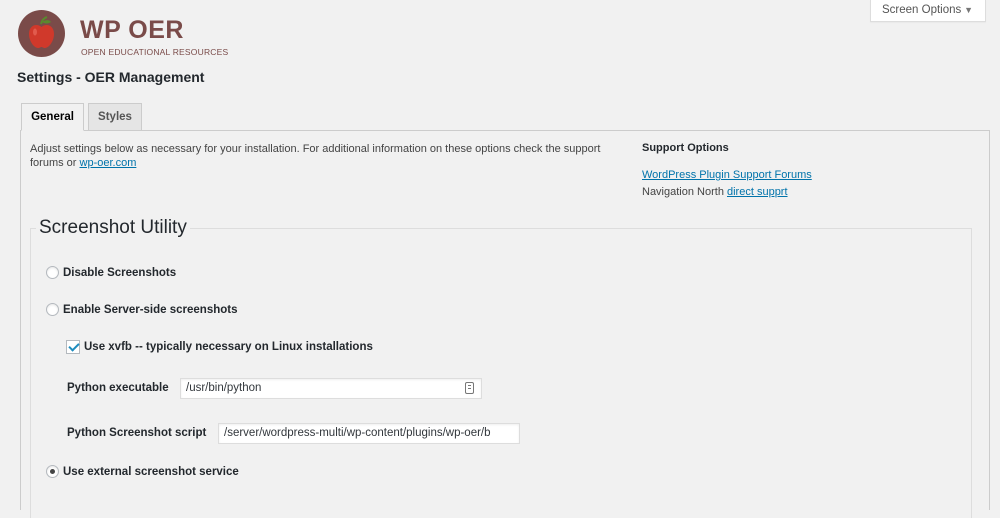 This screenshot has height=518, width=1000. Describe the element at coordinates (52, 471) in the screenshot. I see `external-screenshot-service-radio` at that location.